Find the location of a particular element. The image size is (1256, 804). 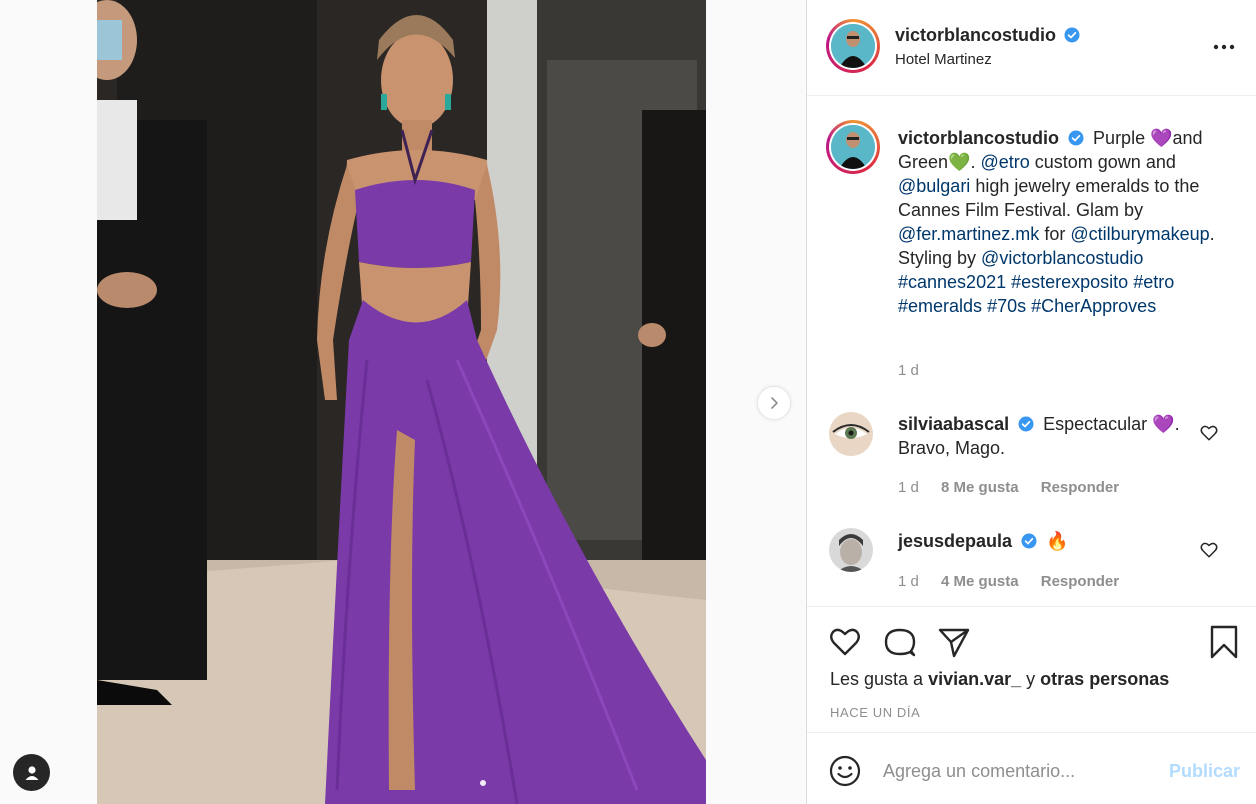

comment-likes: 8 Me gusta is located at coordinates (980, 487).